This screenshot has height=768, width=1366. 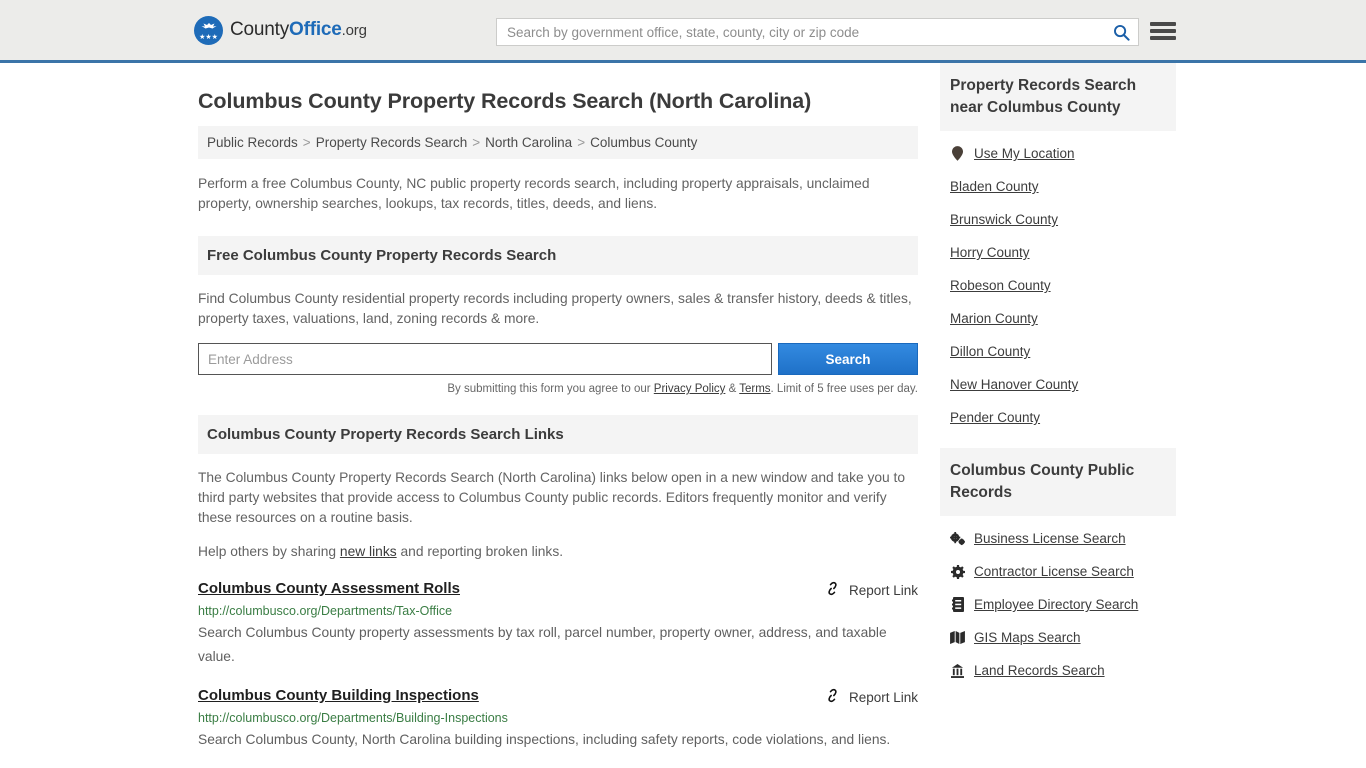 I want to click on sidebar-item-marion-county: Marion County, so click(x=1058, y=318).